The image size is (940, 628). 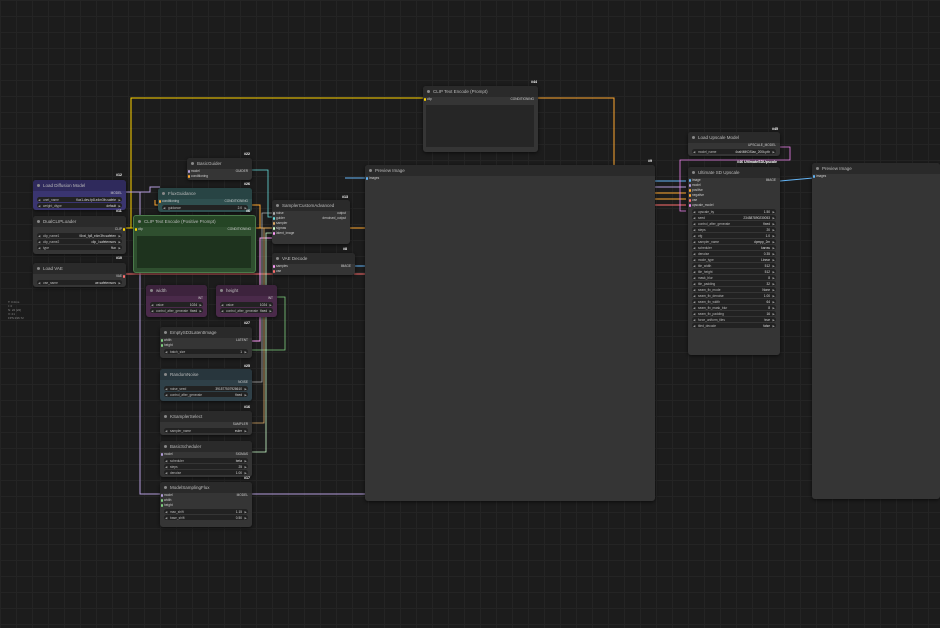 What do you see at coordinates (734, 289) in the screenshot?
I see `widget-seam-fix-mode: ◀ seam_fix_mode None ▶` at bounding box center [734, 289].